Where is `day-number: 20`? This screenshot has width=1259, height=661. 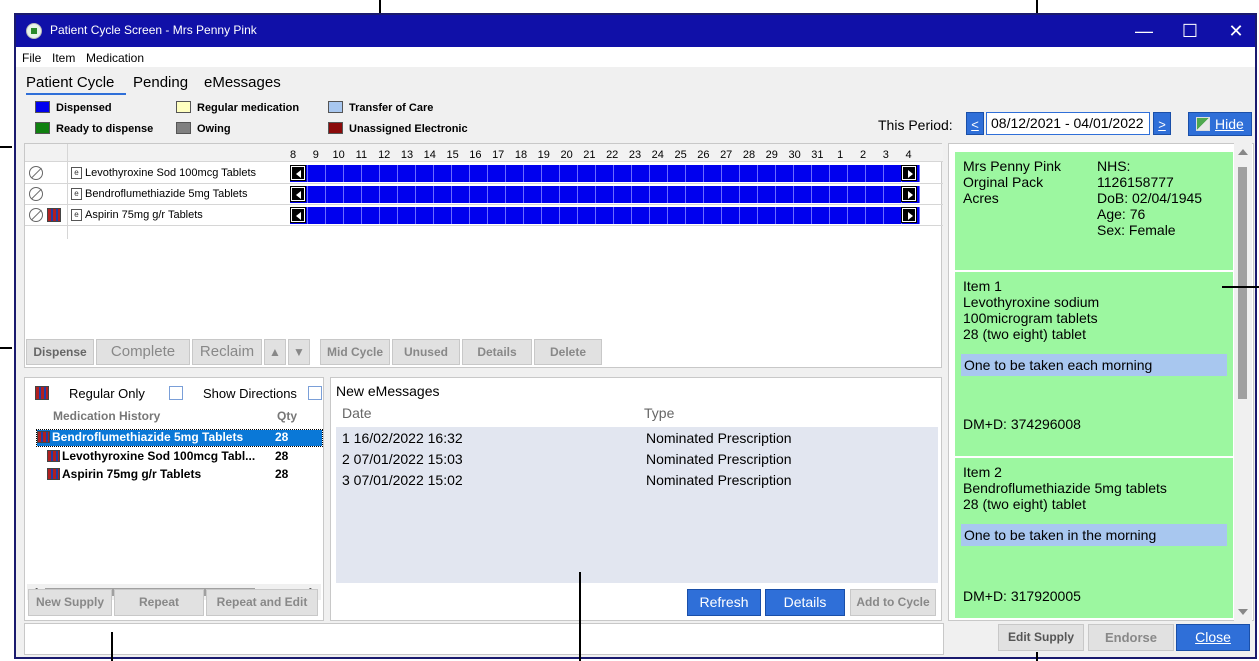 day-number: 20 is located at coordinates (566, 155).